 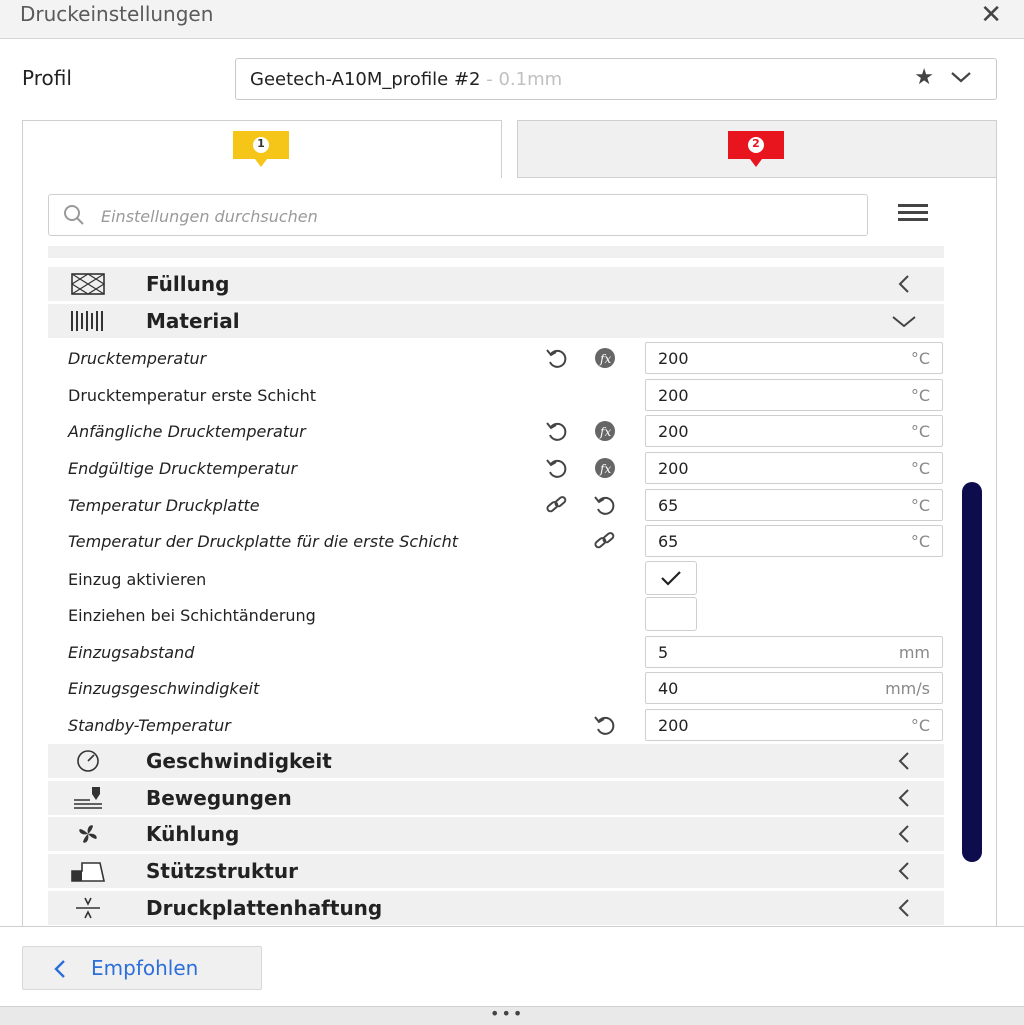 What do you see at coordinates (496, 284) in the screenshot?
I see `category-fuellung: Füllung` at bounding box center [496, 284].